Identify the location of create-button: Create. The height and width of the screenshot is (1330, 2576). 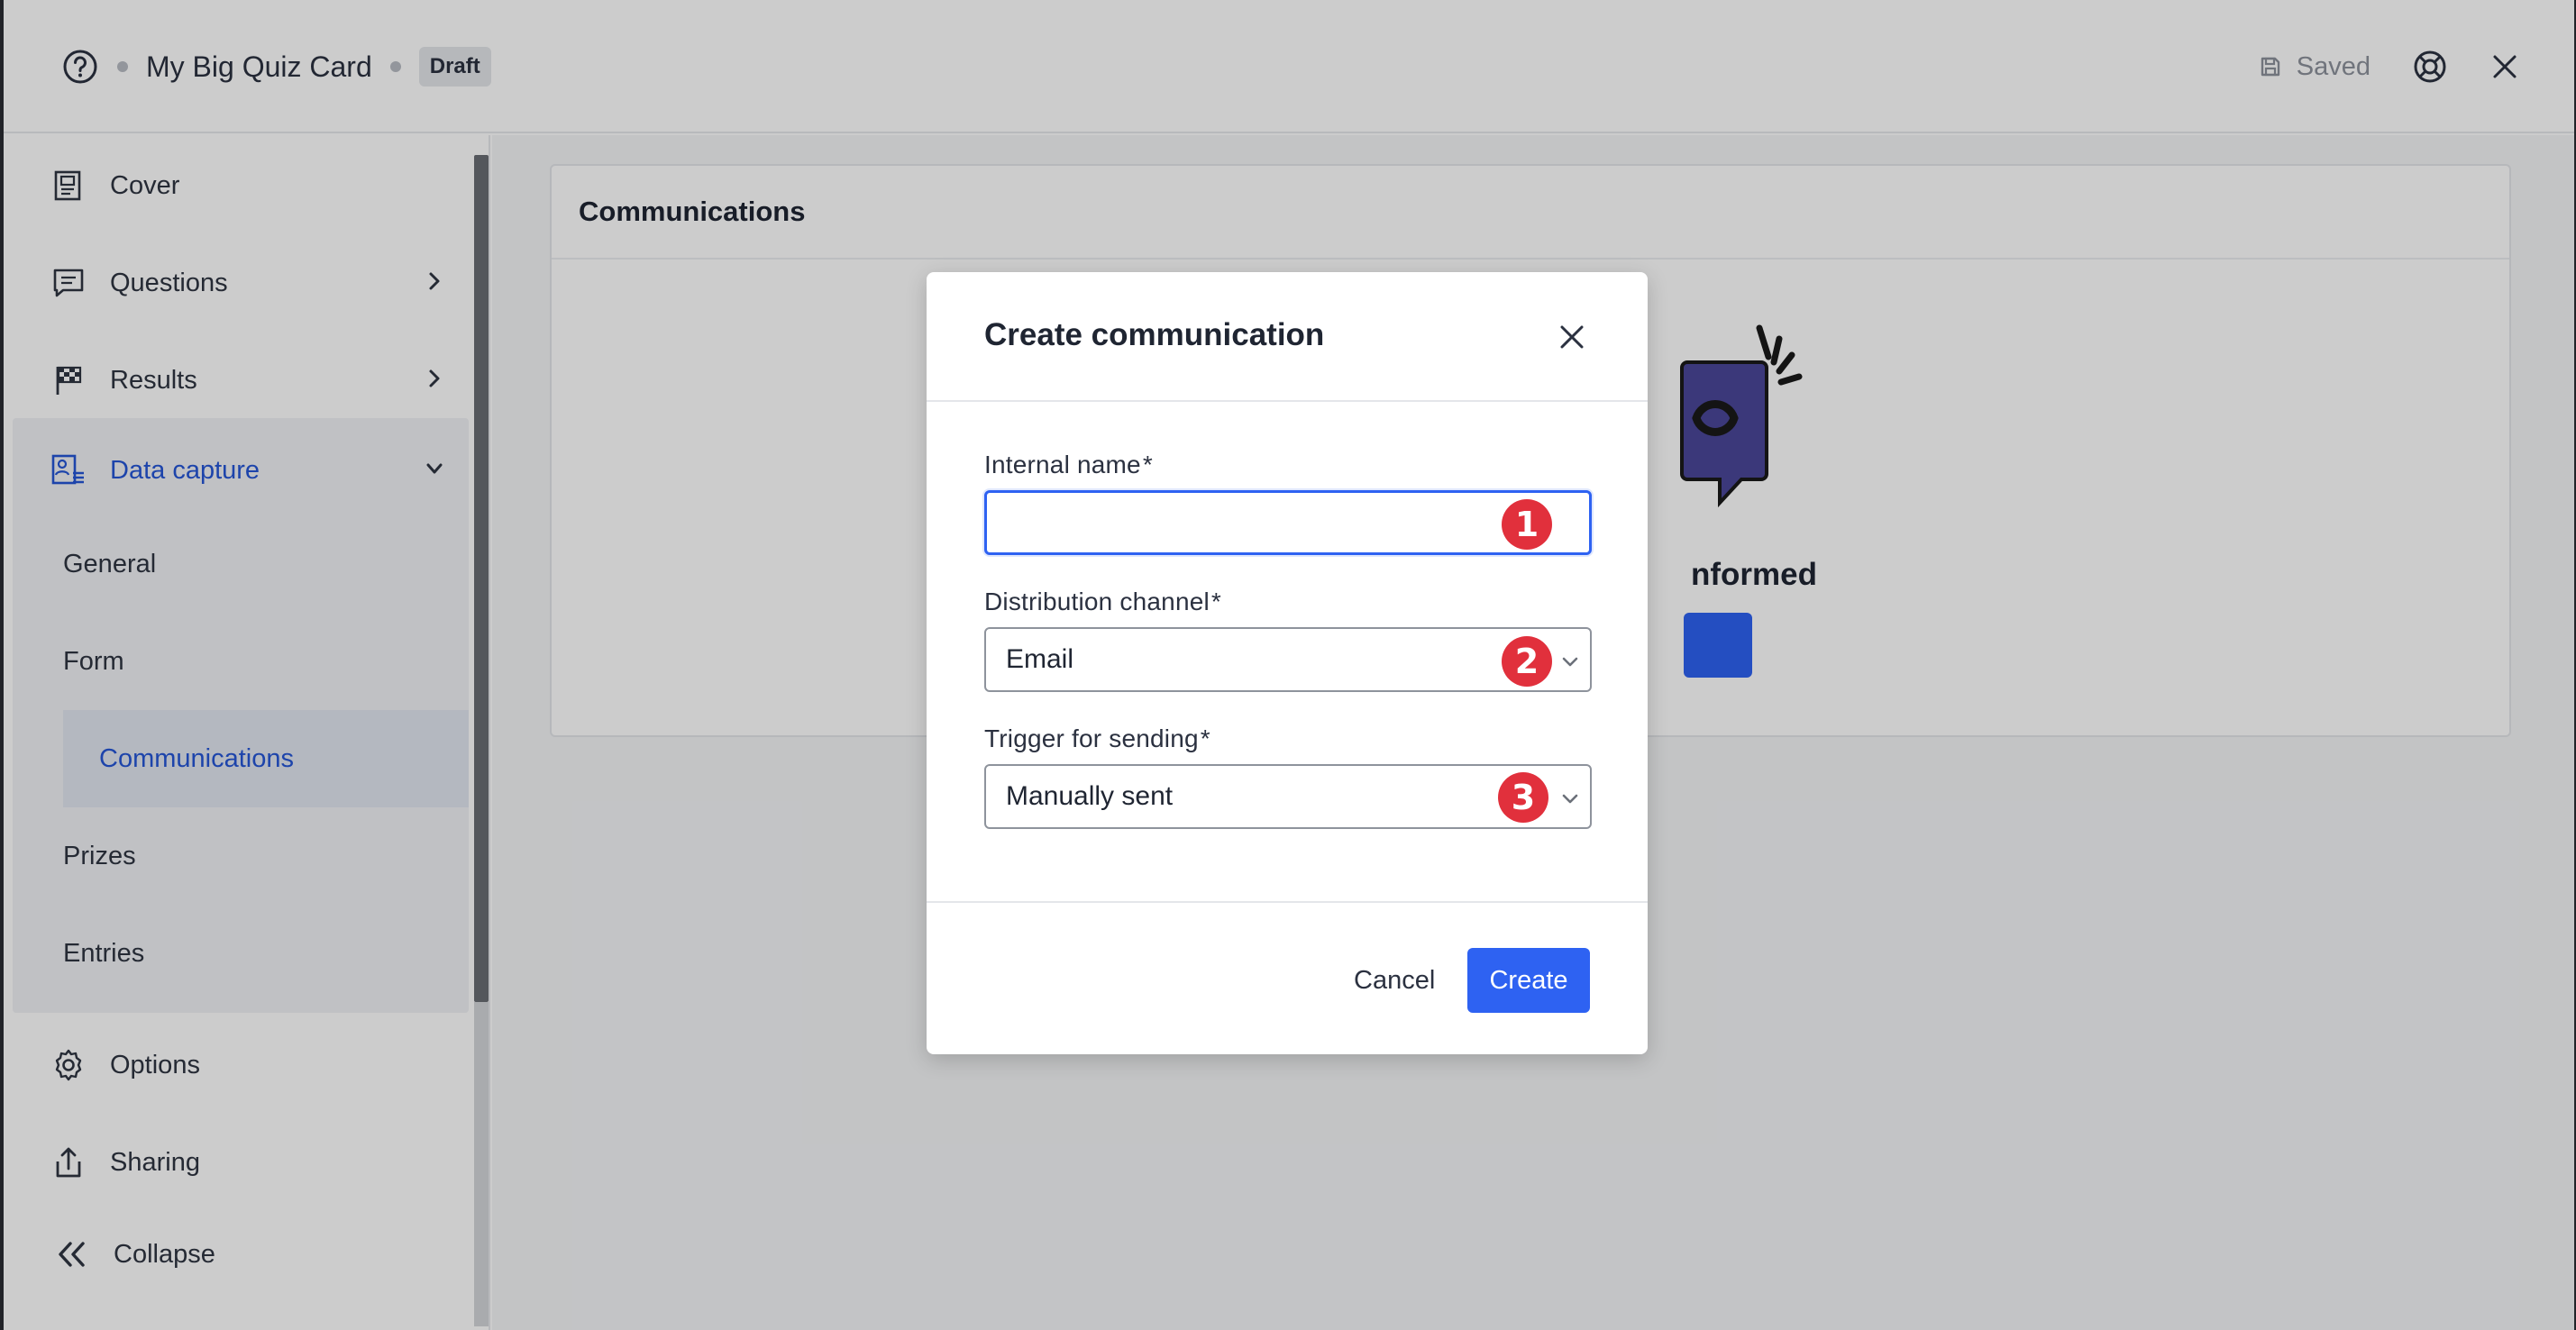
(1528, 980).